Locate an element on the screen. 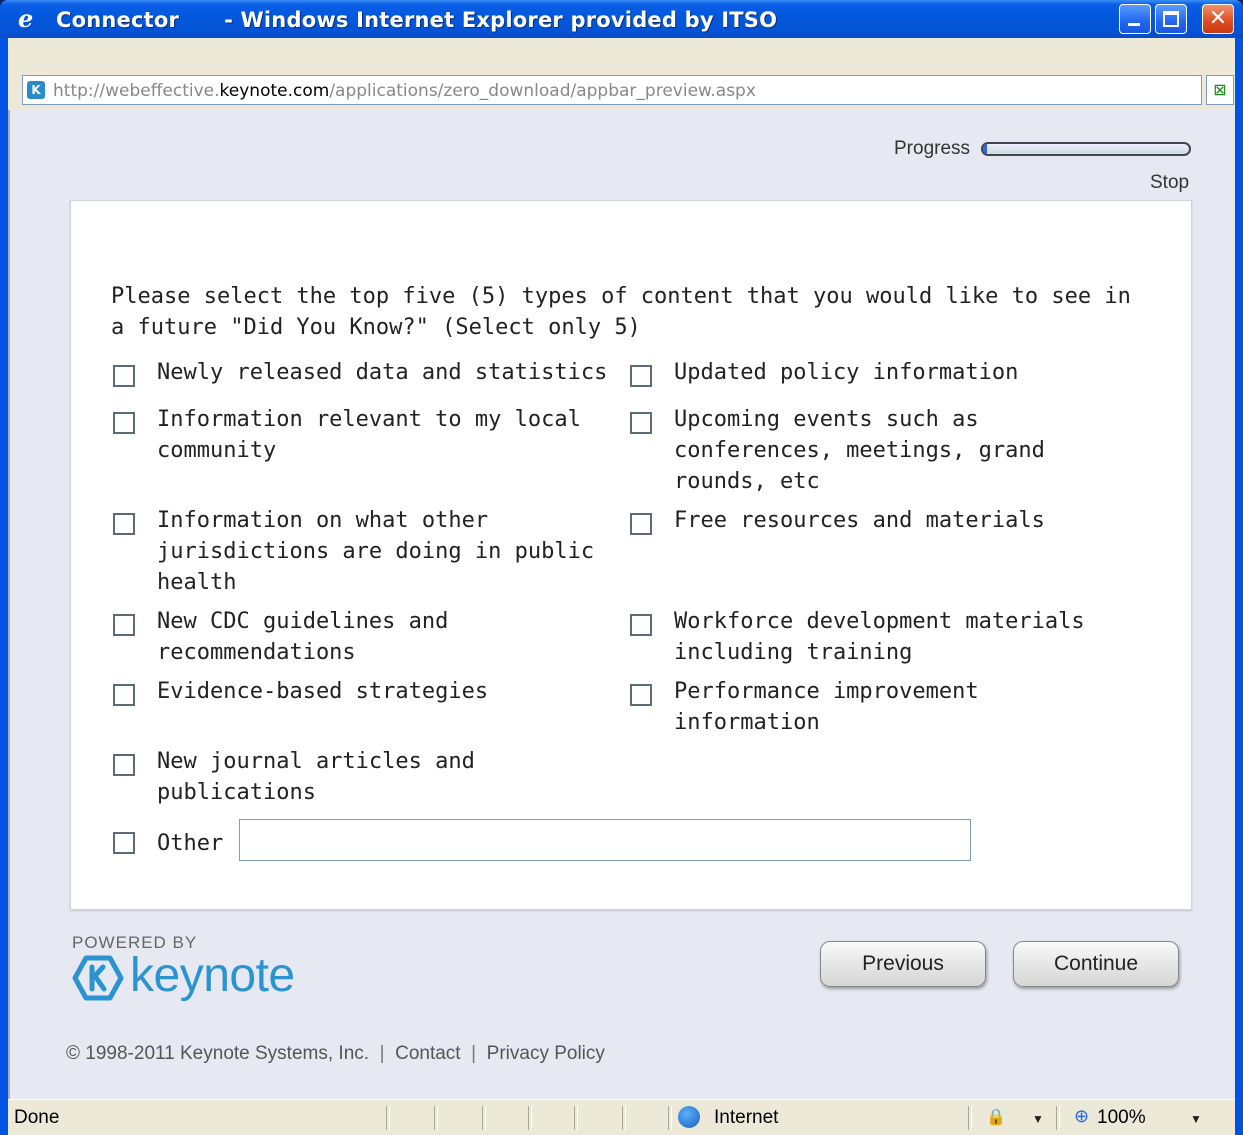 The width and height of the screenshot is (1243, 1135). ie-logo-icon: e is located at coordinates (26, 18).